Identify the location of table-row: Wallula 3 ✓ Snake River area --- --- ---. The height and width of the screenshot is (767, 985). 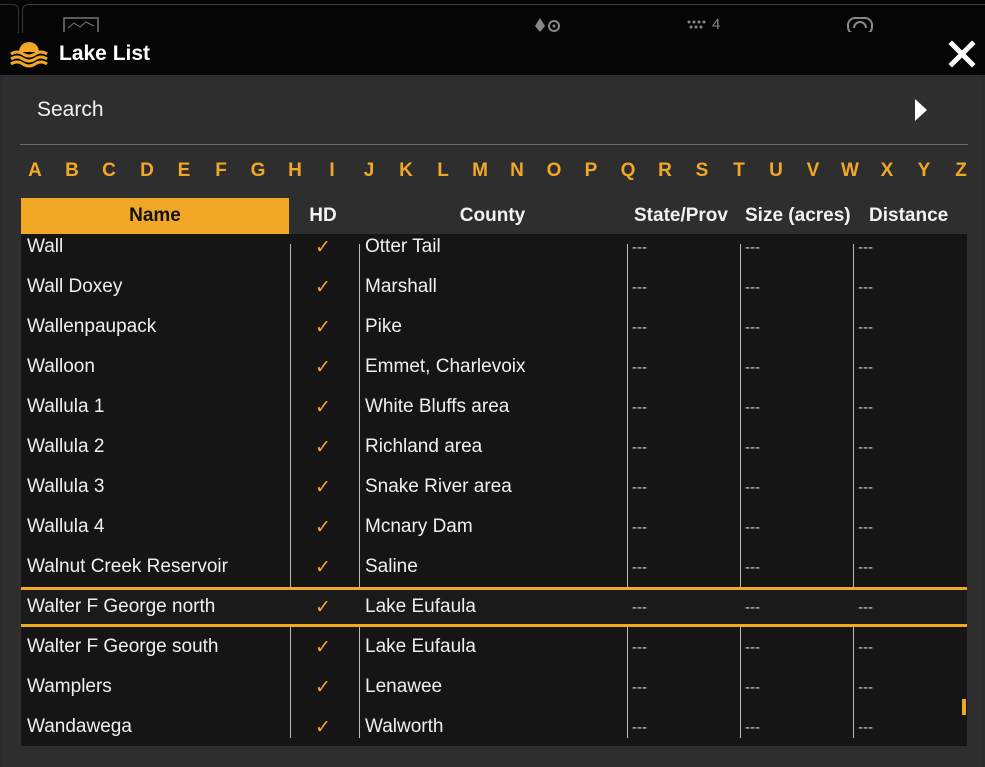
(494, 487).